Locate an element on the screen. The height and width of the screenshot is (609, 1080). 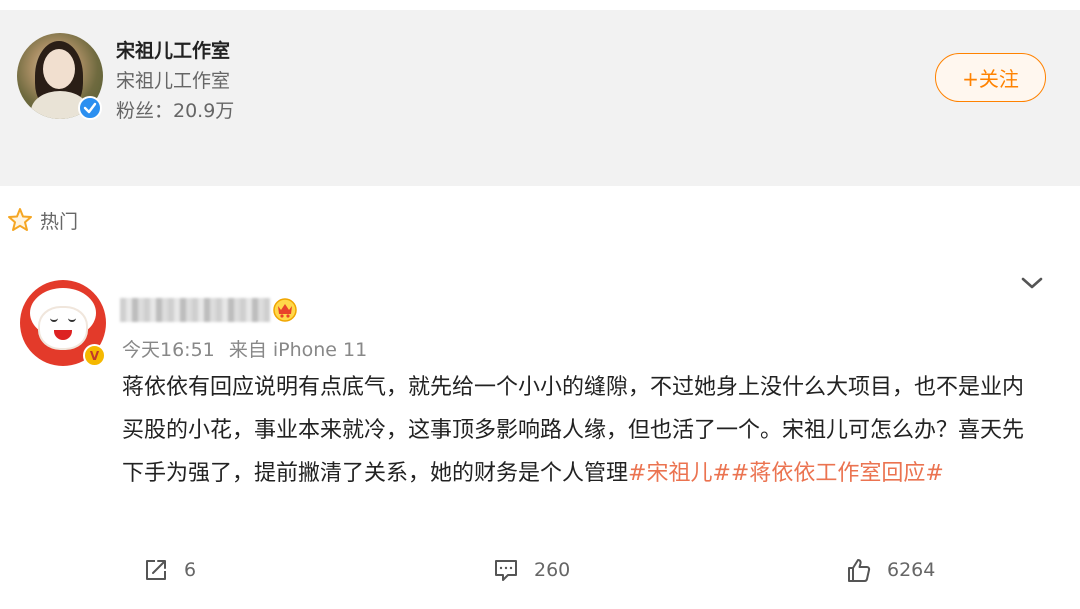
repost-icon is located at coordinates (156, 570).